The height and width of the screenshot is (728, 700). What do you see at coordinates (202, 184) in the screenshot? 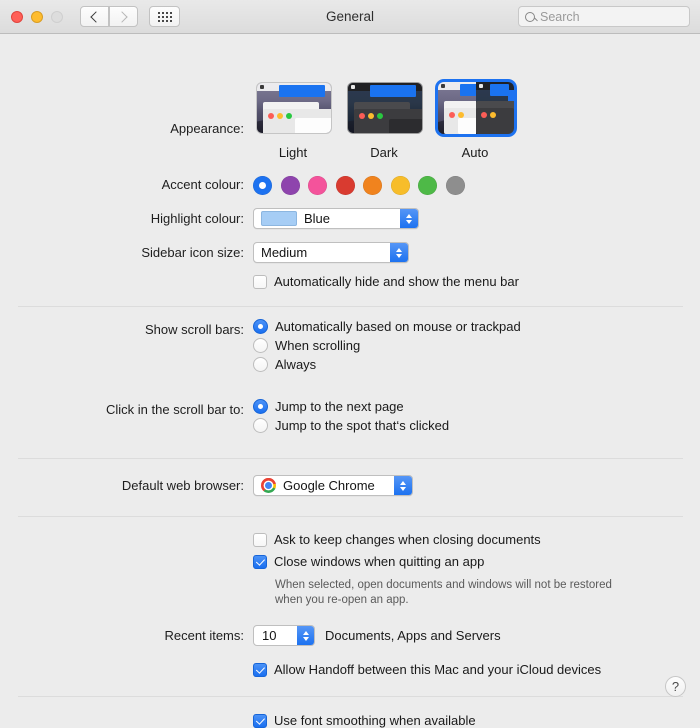
I see `accent-colour-label: Accent colour:` at bounding box center [202, 184].